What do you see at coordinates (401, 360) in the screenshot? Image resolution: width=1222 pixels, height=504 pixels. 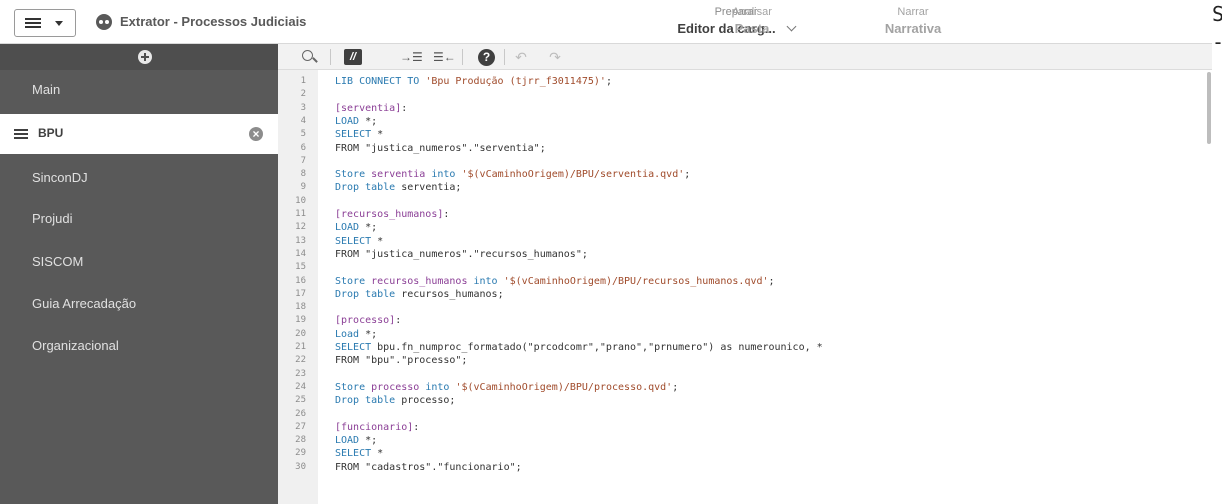 I see `code-token: FROM "bpu"."processo";` at bounding box center [401, 360].